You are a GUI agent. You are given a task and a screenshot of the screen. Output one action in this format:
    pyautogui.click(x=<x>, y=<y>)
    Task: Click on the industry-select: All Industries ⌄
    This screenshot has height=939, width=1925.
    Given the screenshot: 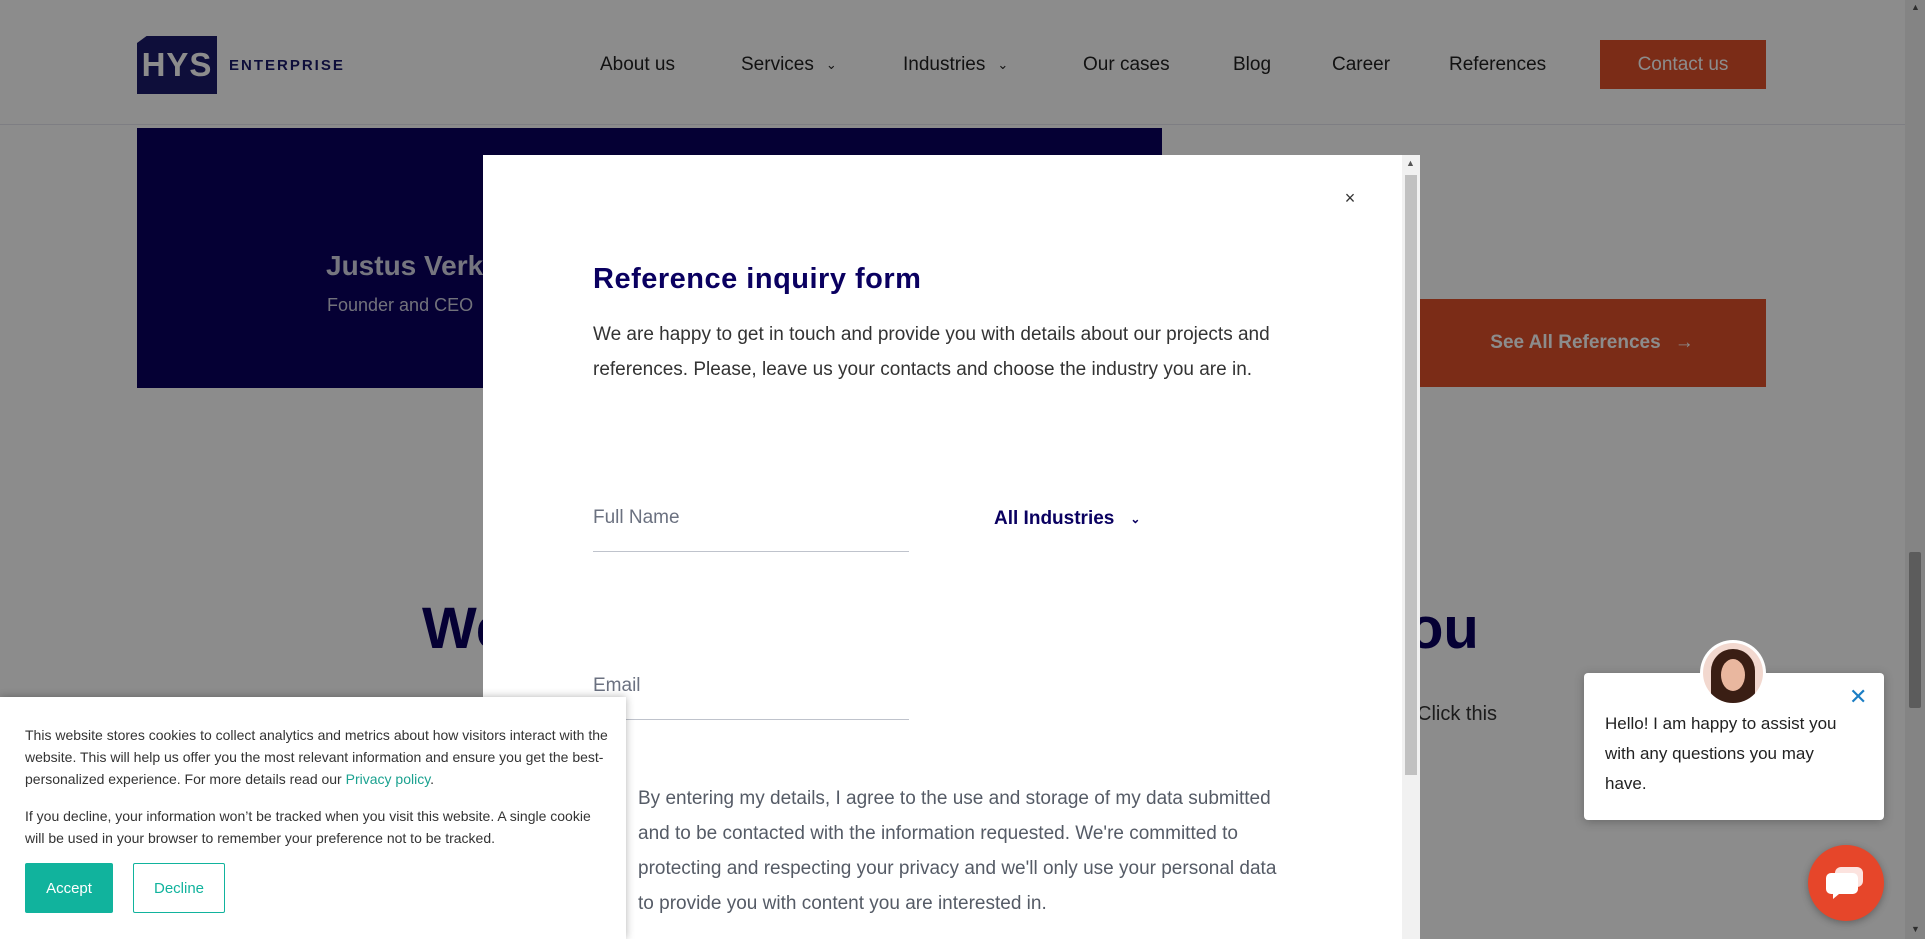 What is the action you would take?
    pyautogui.click(x=1067, y=519)
    